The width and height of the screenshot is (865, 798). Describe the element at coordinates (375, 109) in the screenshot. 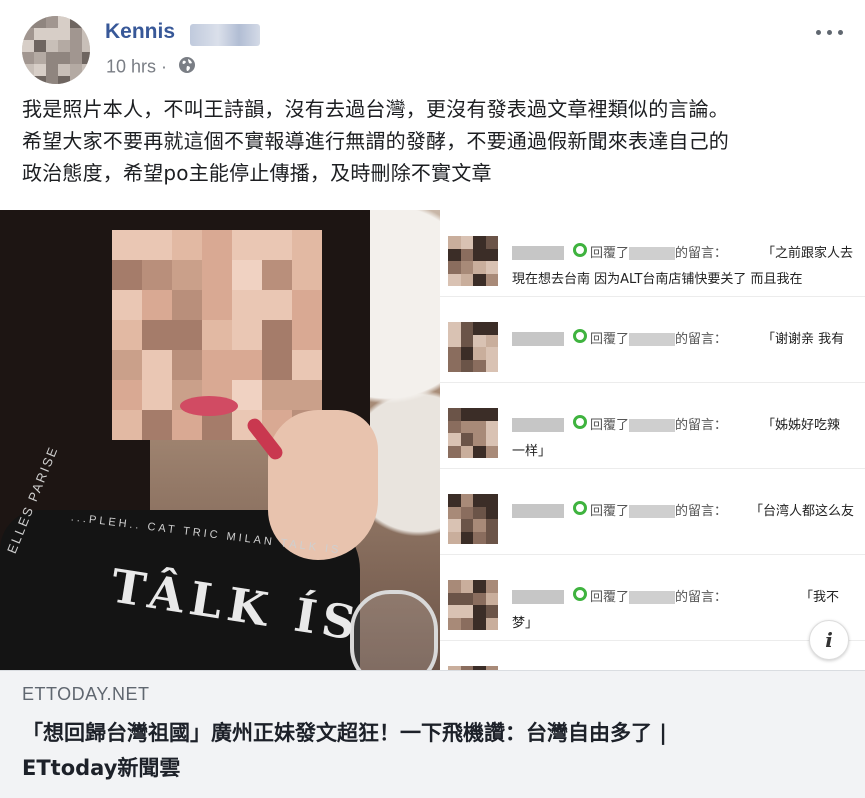

I see `post-text-line: 我是照片本人，不叫王詩韻，沒有去過台灣，更沒有發表過文章裡類似的言論。` at that location.